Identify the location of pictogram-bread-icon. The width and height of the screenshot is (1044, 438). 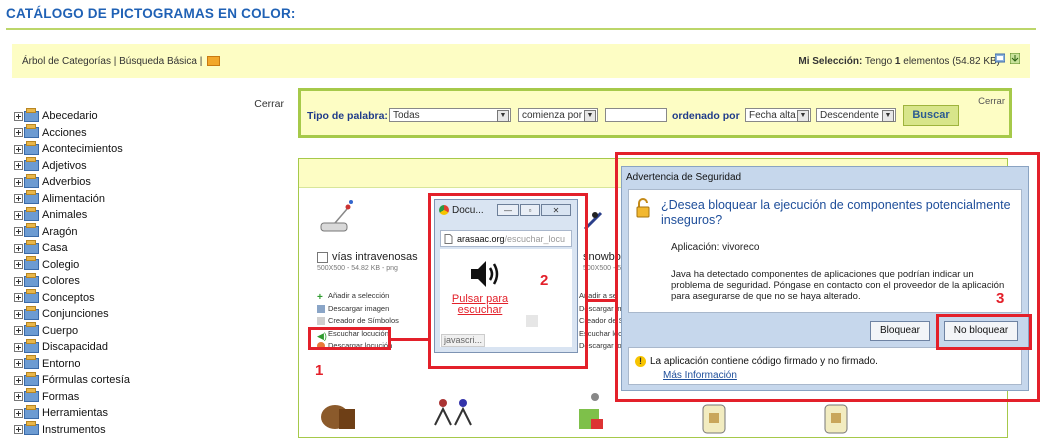
(338, 415).